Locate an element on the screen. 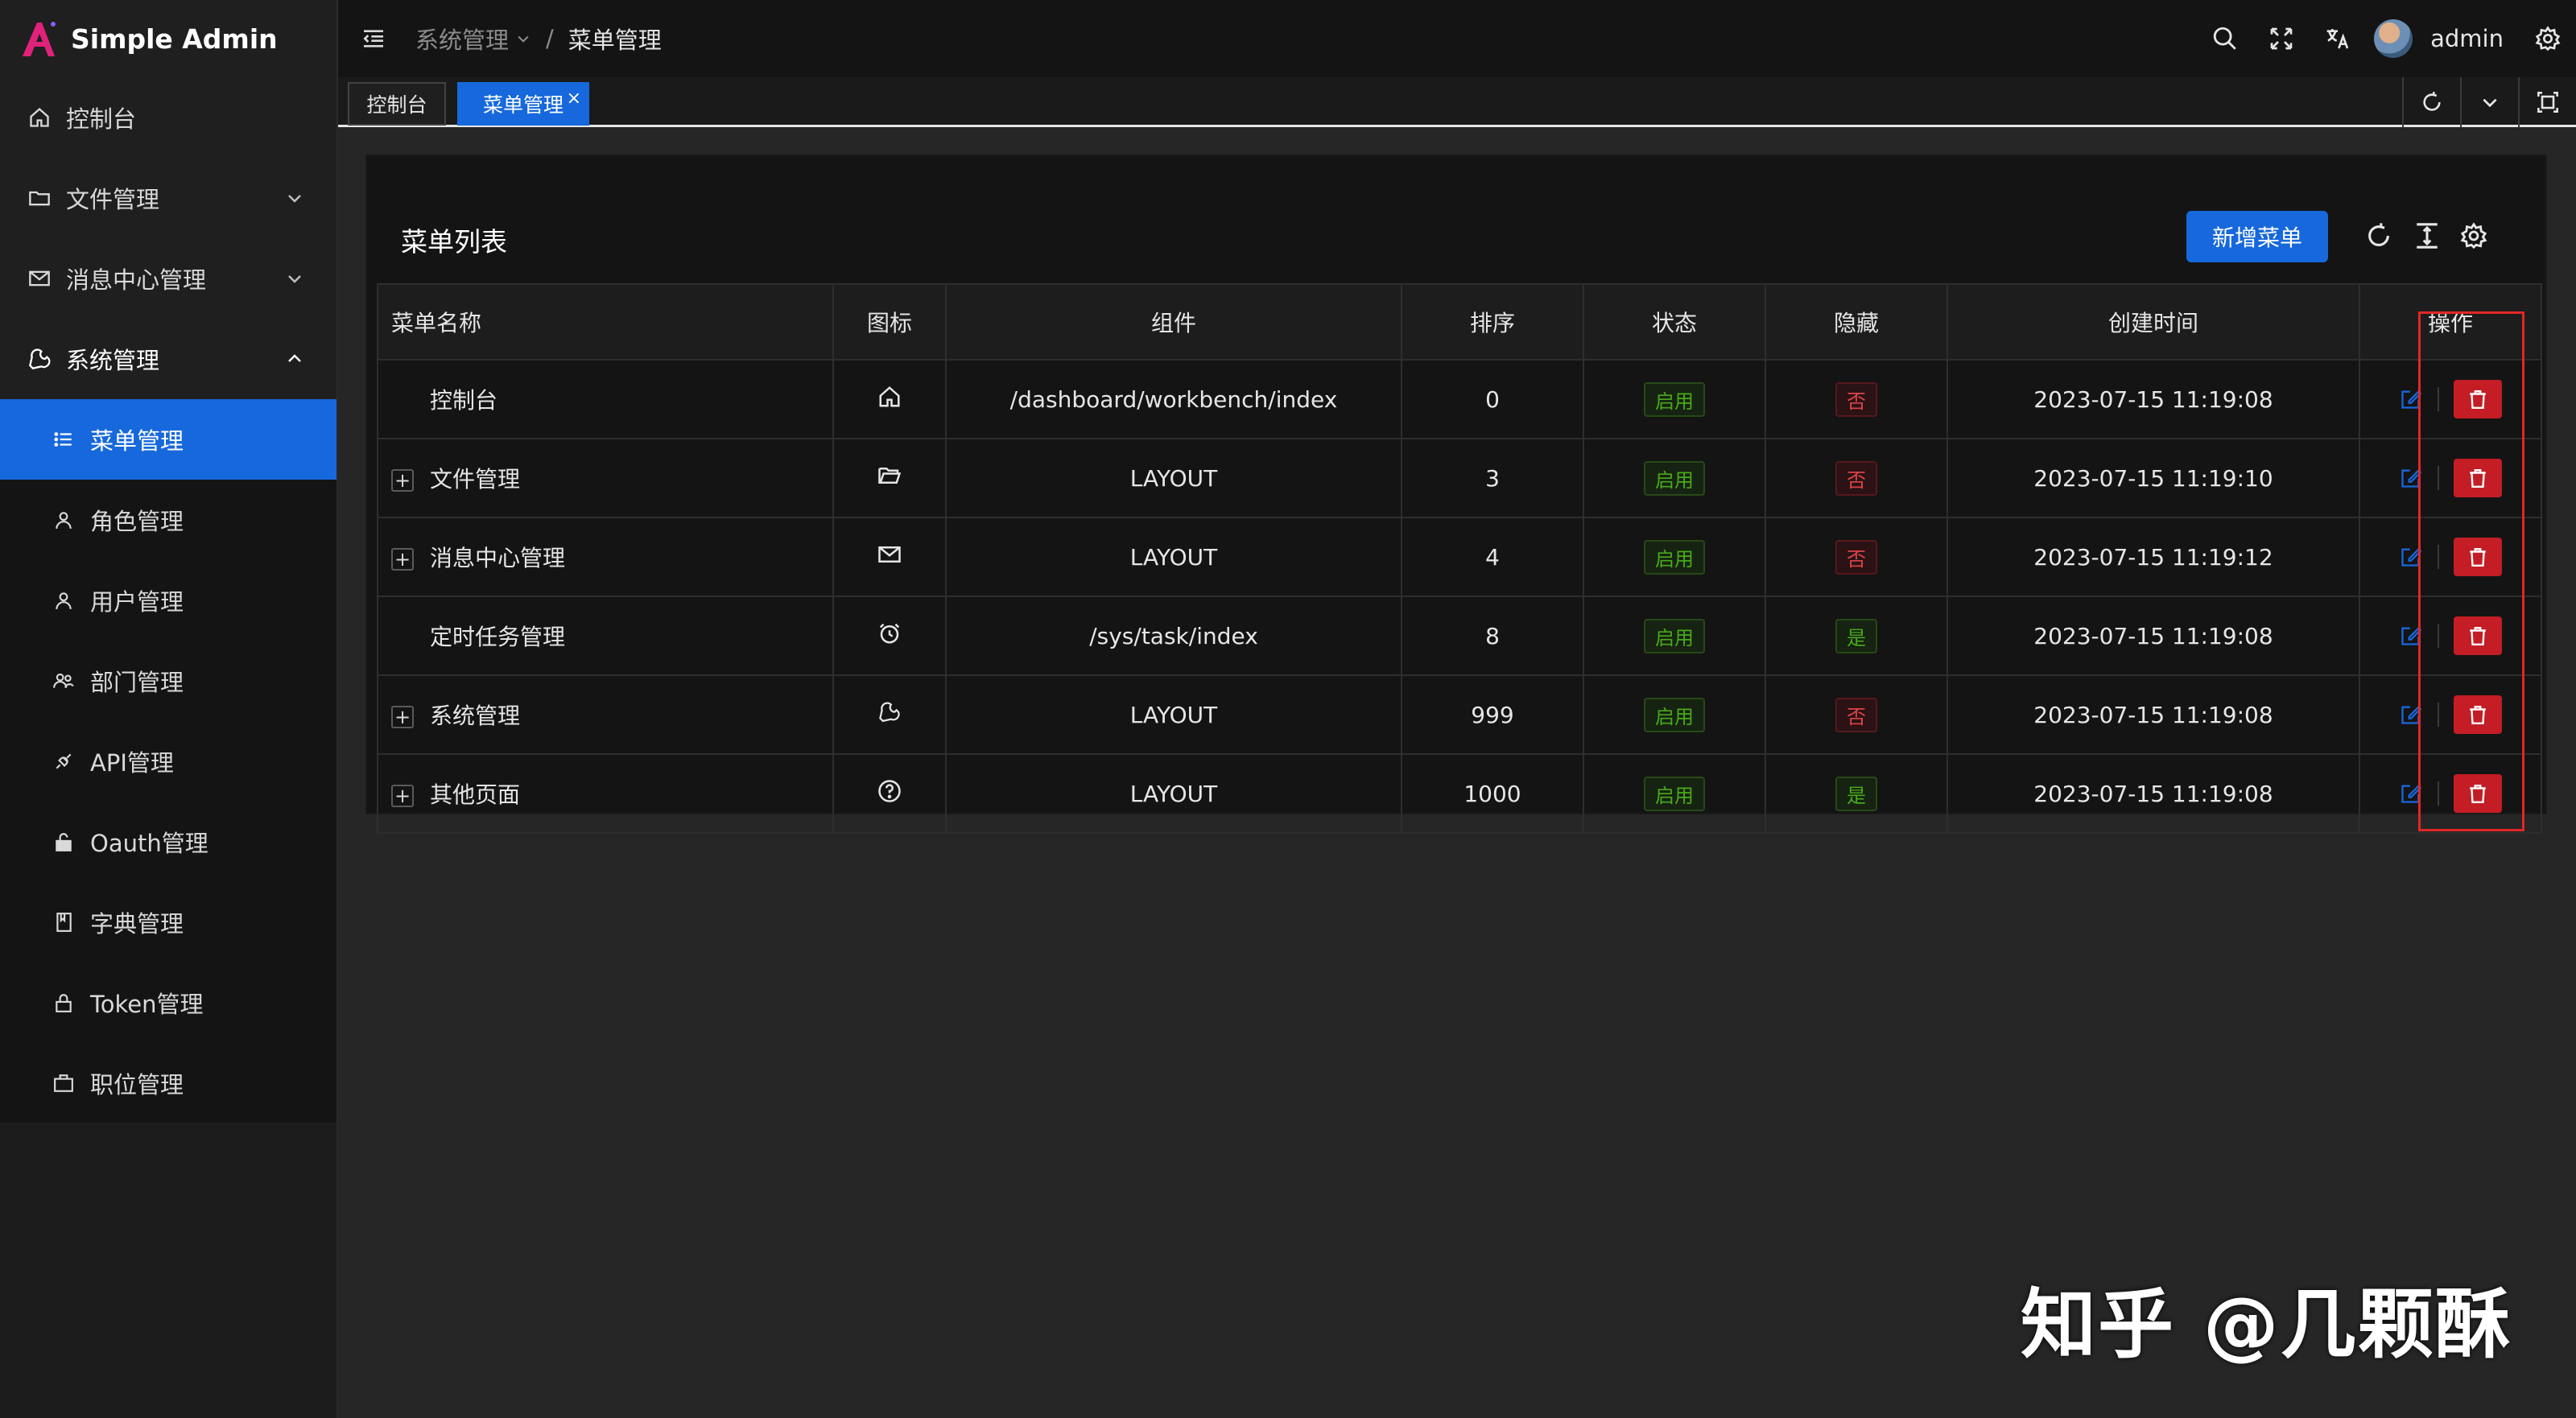  avatar is located at coordinates (2393, 38).